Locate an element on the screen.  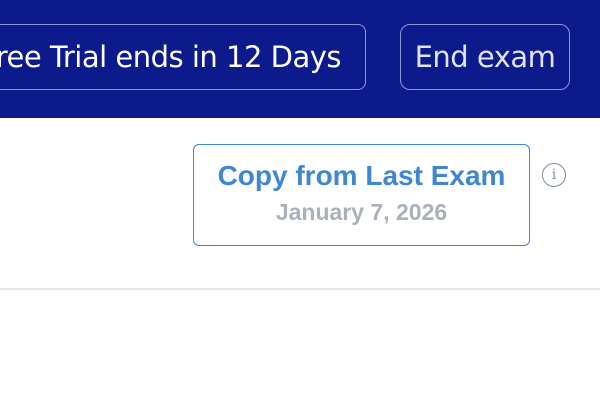
free-trial-text: Free Trial ends in 12 Days is located at coordinates (171, 57).